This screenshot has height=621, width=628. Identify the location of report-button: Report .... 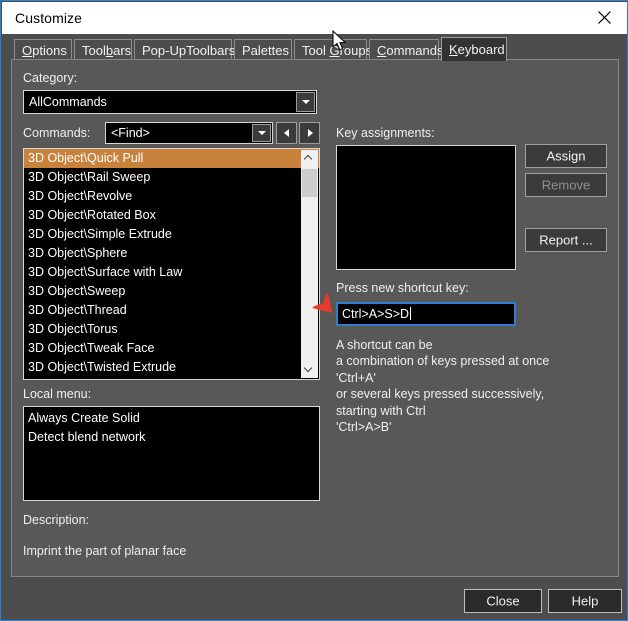
(566, 240).